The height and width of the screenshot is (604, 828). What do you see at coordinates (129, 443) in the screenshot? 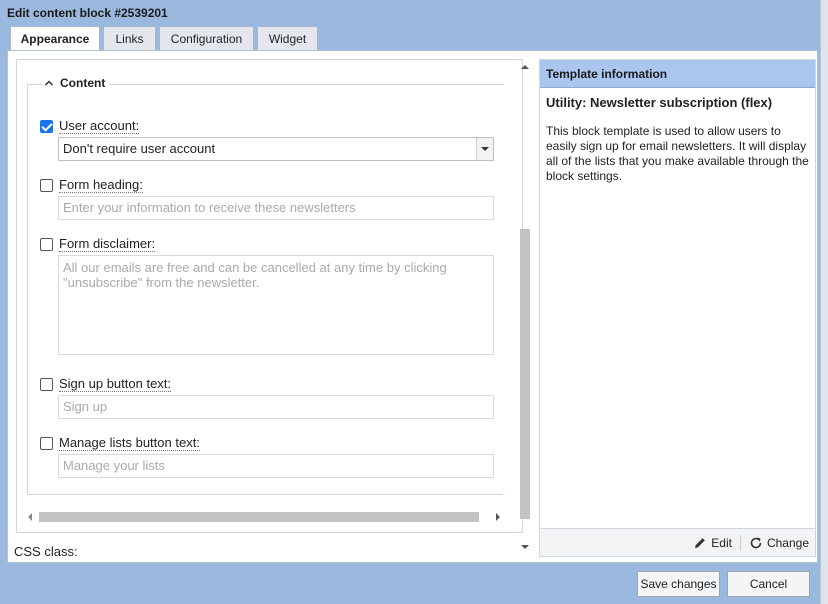
I see `manage-lists-button-text-label: Manage lists button text:` at bounding box center [129, 443].